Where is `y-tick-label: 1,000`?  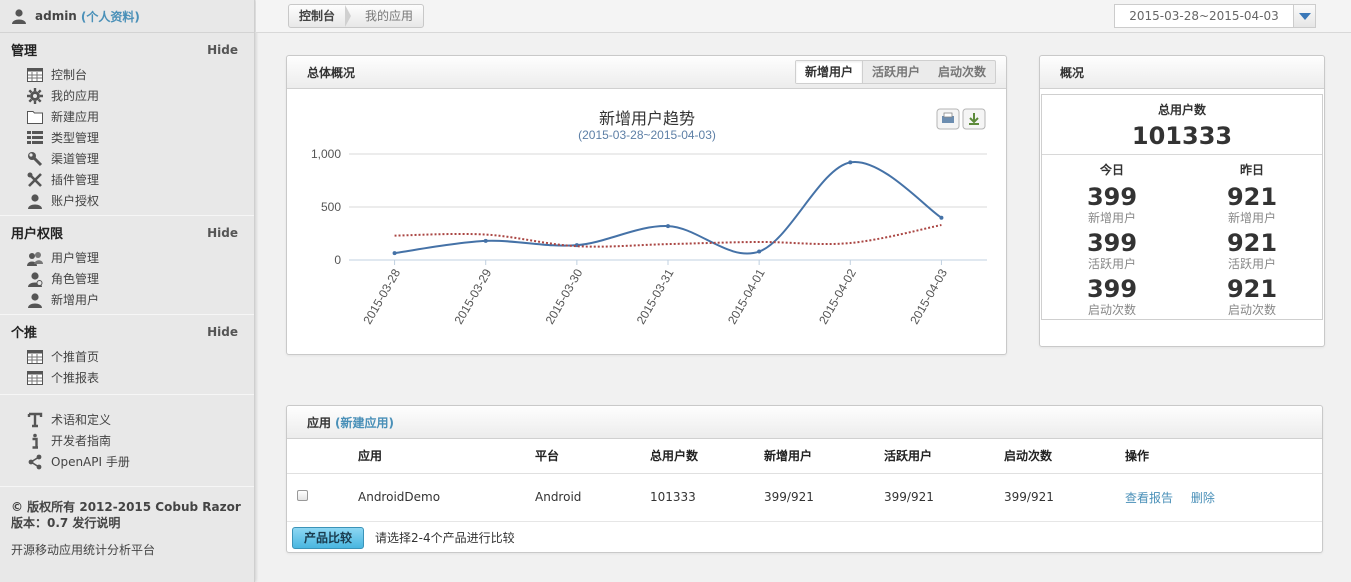
y-tick-label: 1,000 is located at coordinates (326, 154).